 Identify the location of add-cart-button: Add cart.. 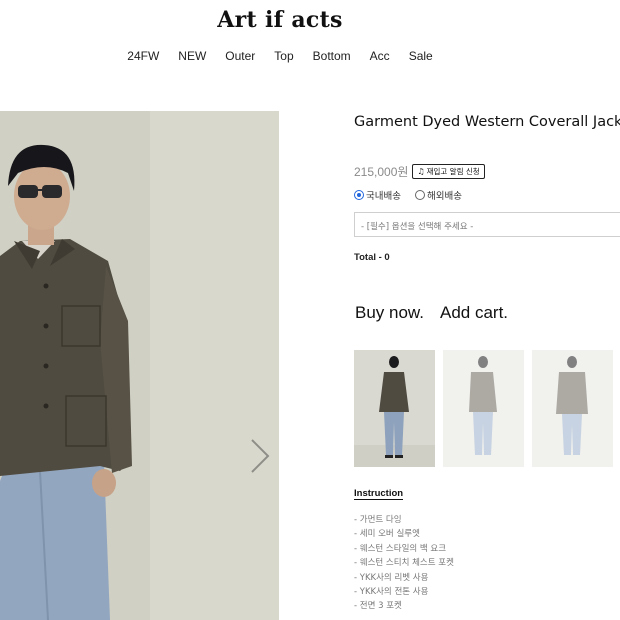
(474, 313).